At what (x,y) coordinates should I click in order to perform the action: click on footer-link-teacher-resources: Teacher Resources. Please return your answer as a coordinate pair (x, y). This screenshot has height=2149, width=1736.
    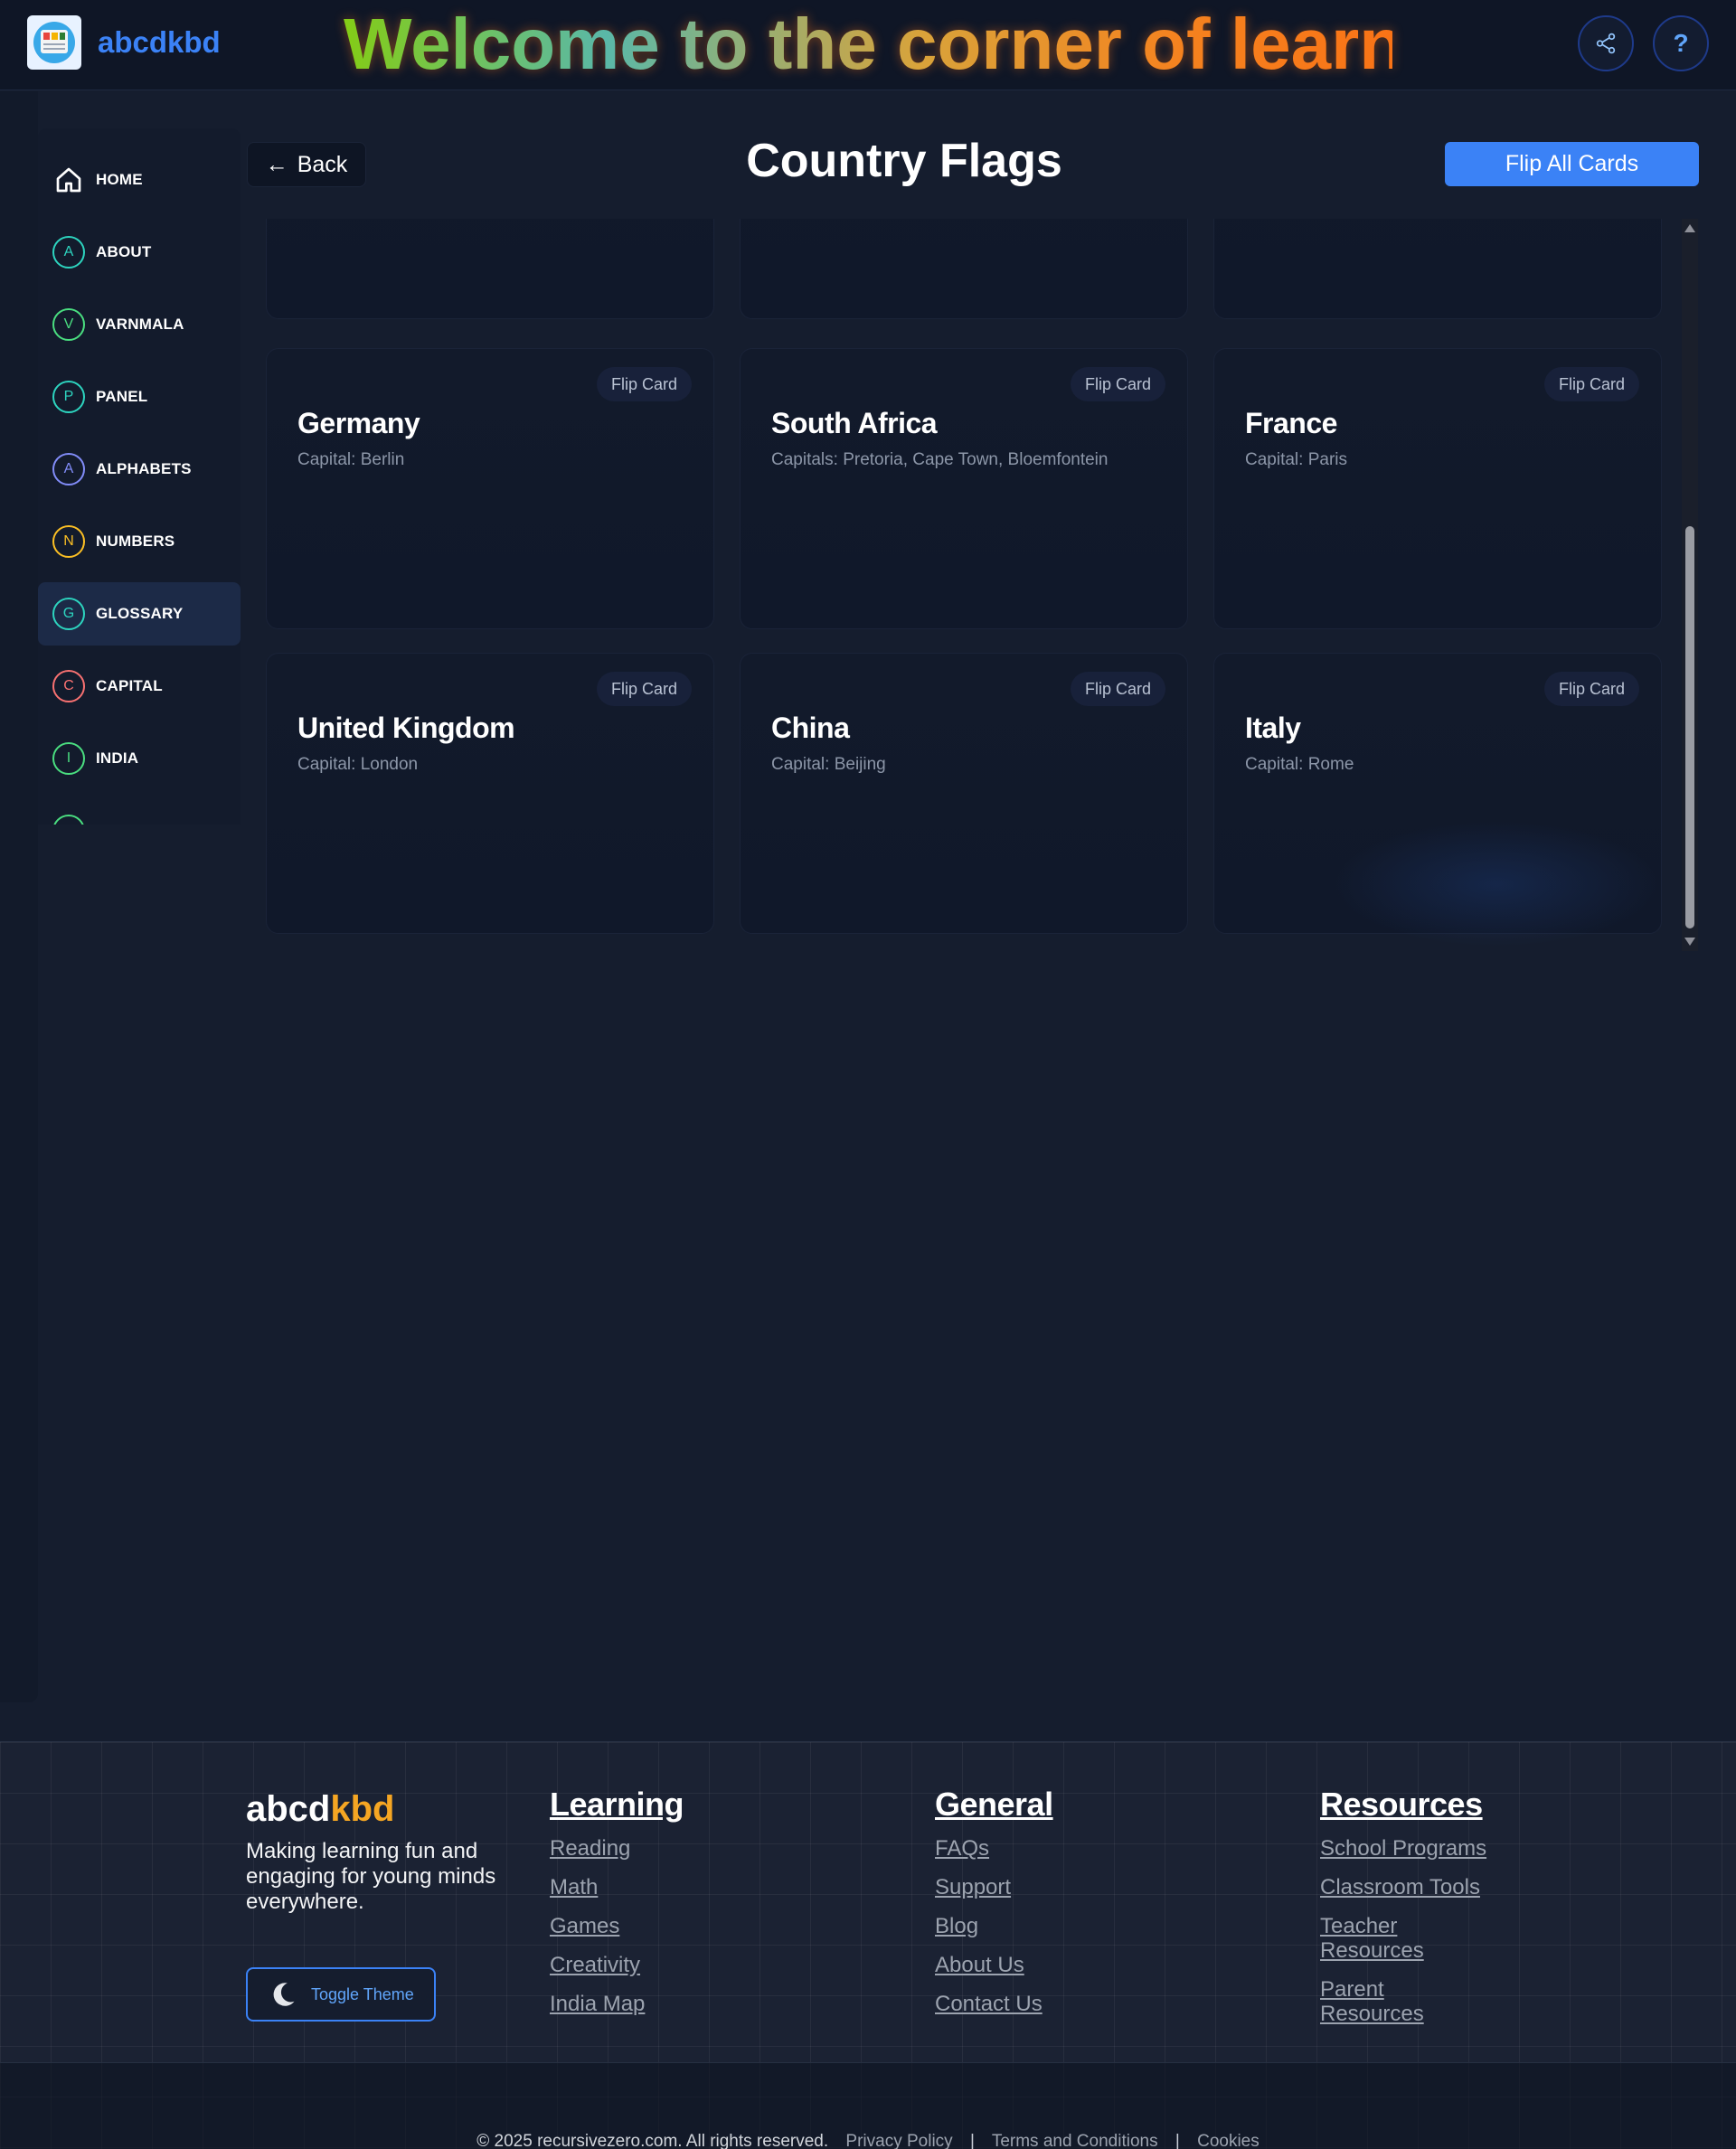
    Looking at the image, I should click on (1379, 1939).